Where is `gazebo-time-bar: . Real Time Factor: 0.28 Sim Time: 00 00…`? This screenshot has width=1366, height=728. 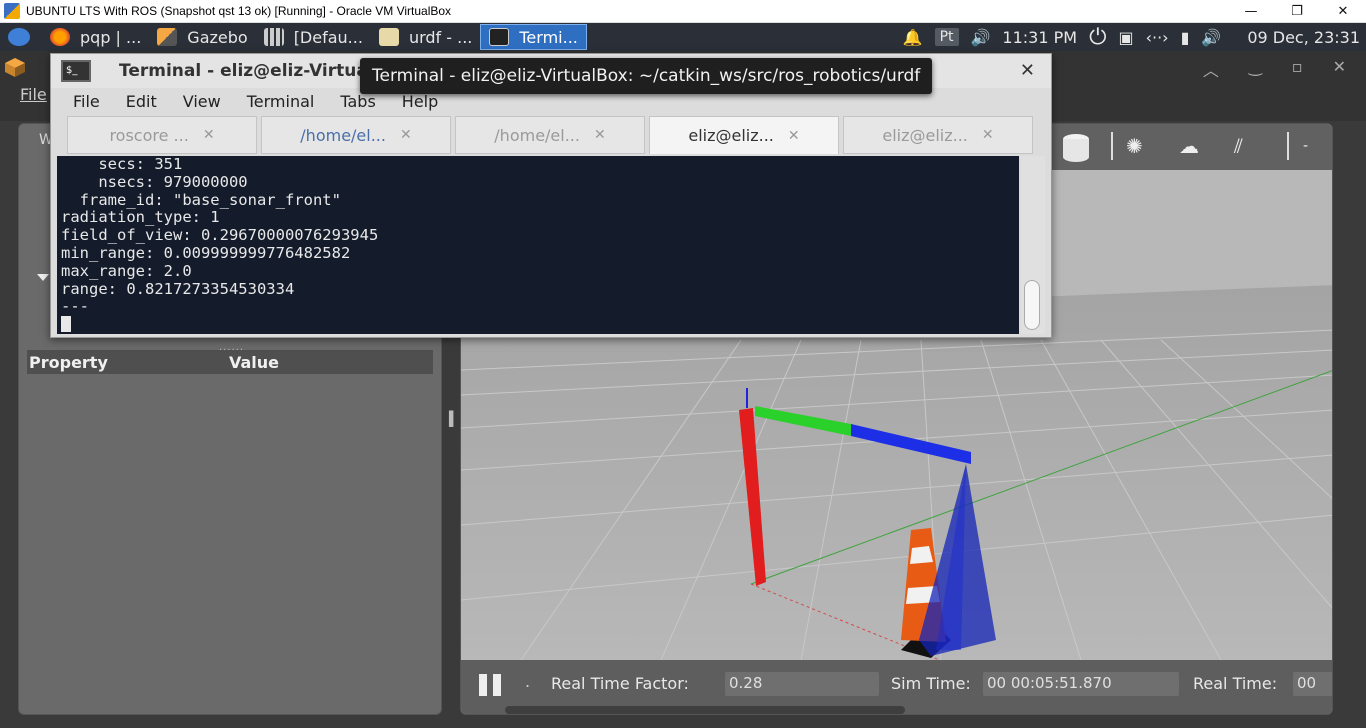
gazebo-time-bar: . Real Time Factor: 0.28 Sim Time: 00 00… is located at coordinates (896, 687).